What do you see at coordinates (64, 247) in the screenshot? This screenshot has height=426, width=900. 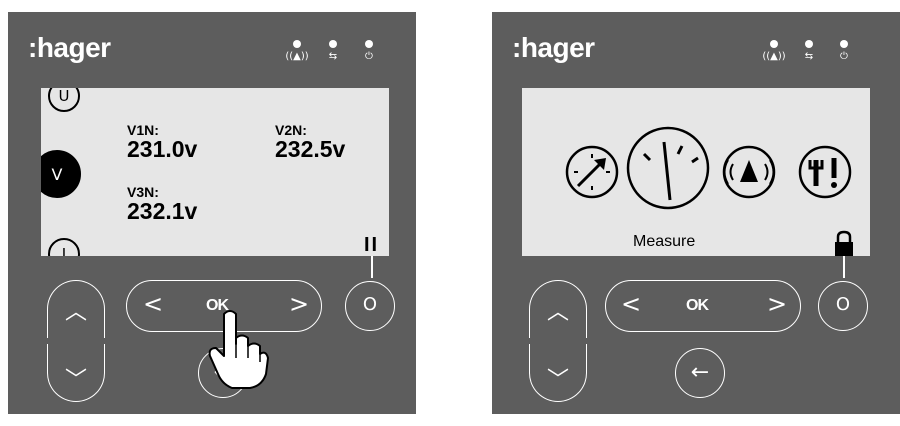 I see `menu-i-button: I` at bounding box center [64, 247].